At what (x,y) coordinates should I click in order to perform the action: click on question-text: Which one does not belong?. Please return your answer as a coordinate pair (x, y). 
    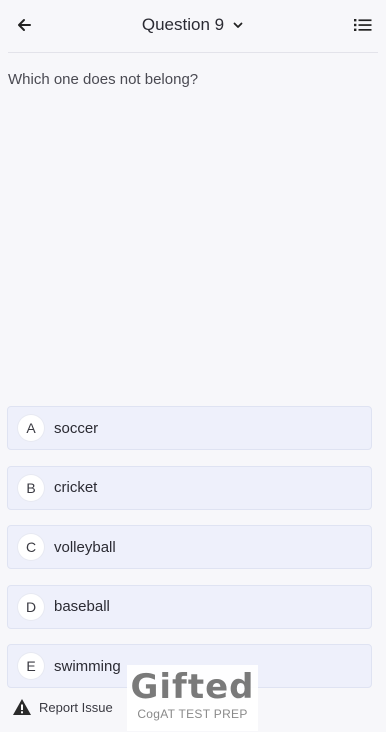
    Looking at the image, I should click on (103, 79).